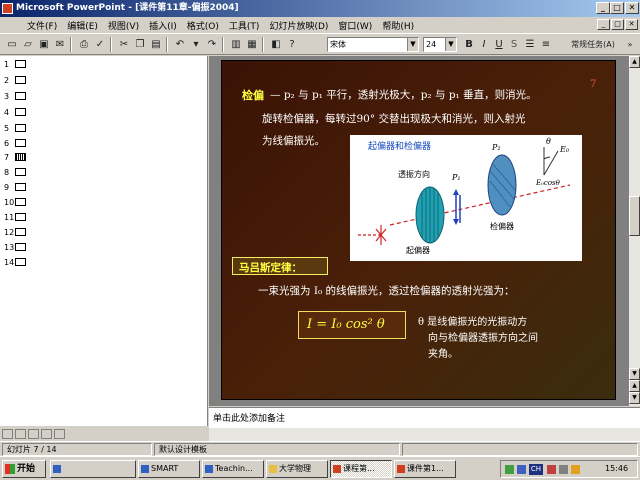  Describe the element at coordinates (163, 25) in the screenshot. I see `menu-insert: 插入(I)` at that location.